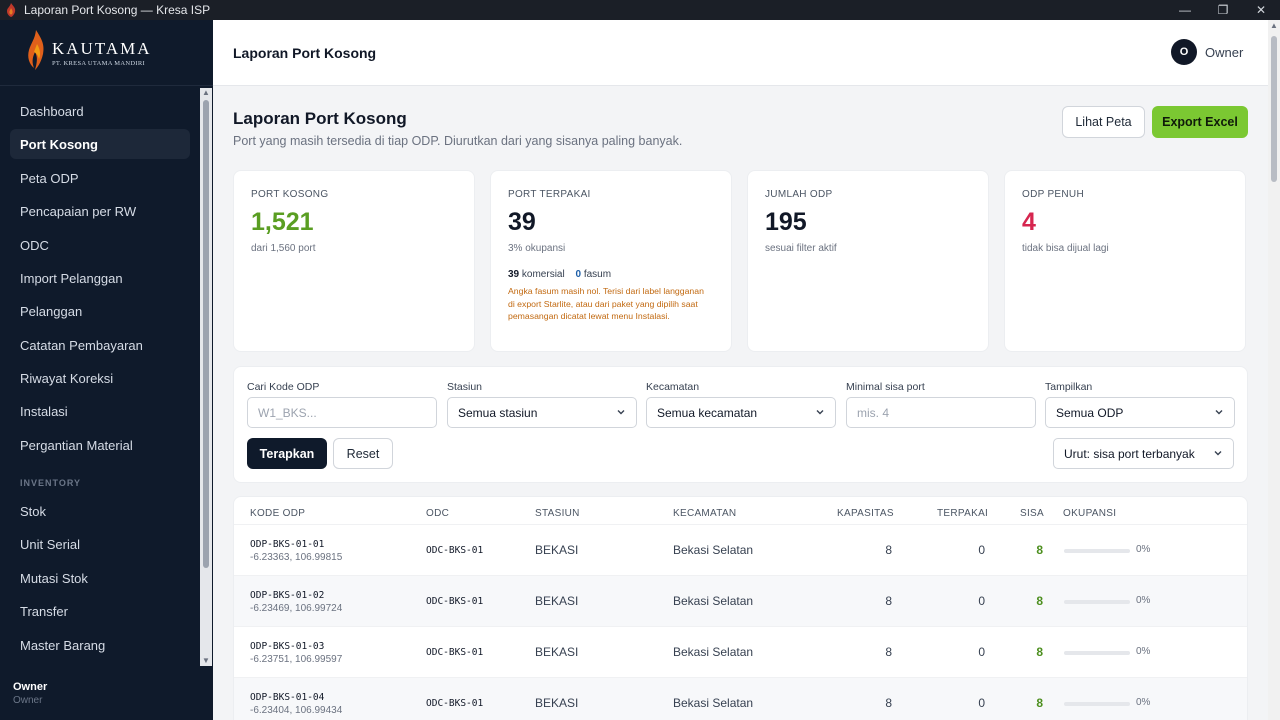  What do you see at coordinates (865, 513) in the screenshot?
I see `column-header-kapasitas: KAPASITAS` at bounding box center [865, 513].